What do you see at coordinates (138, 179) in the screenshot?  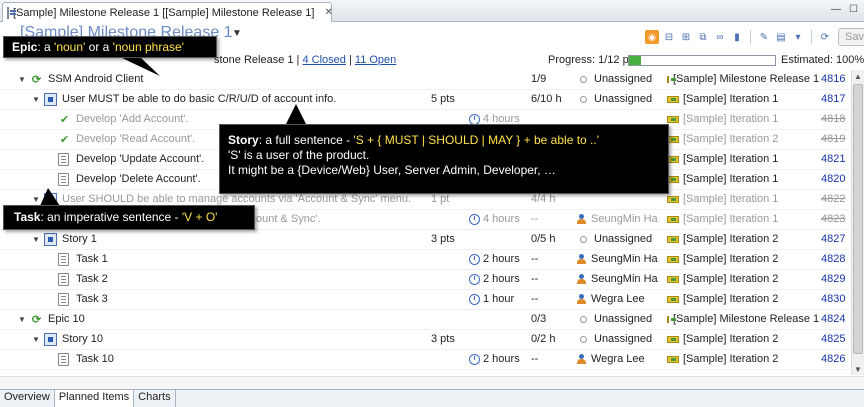 I see `item-title: Develop 'Delete Account'.` at bounding box center [138, 179].